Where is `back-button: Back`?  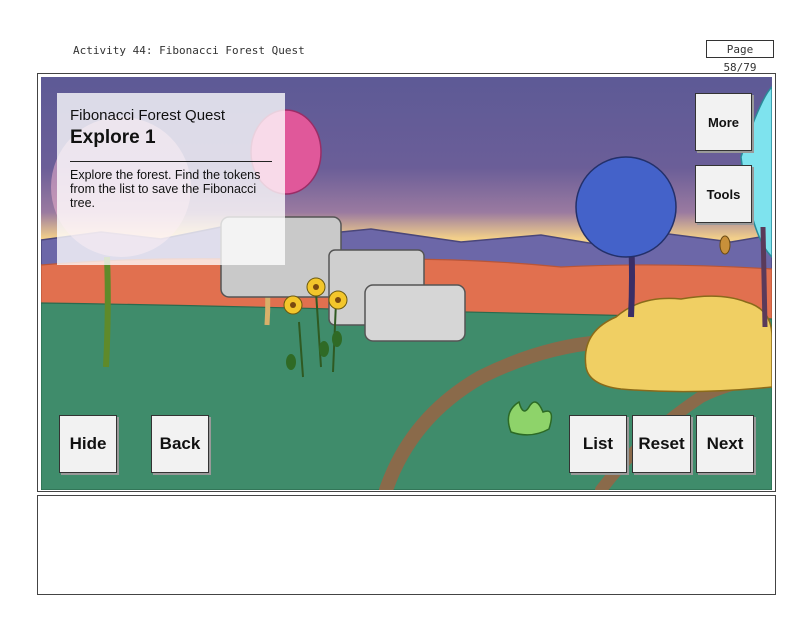
back-button: Back is located at coordinates (180, 444).